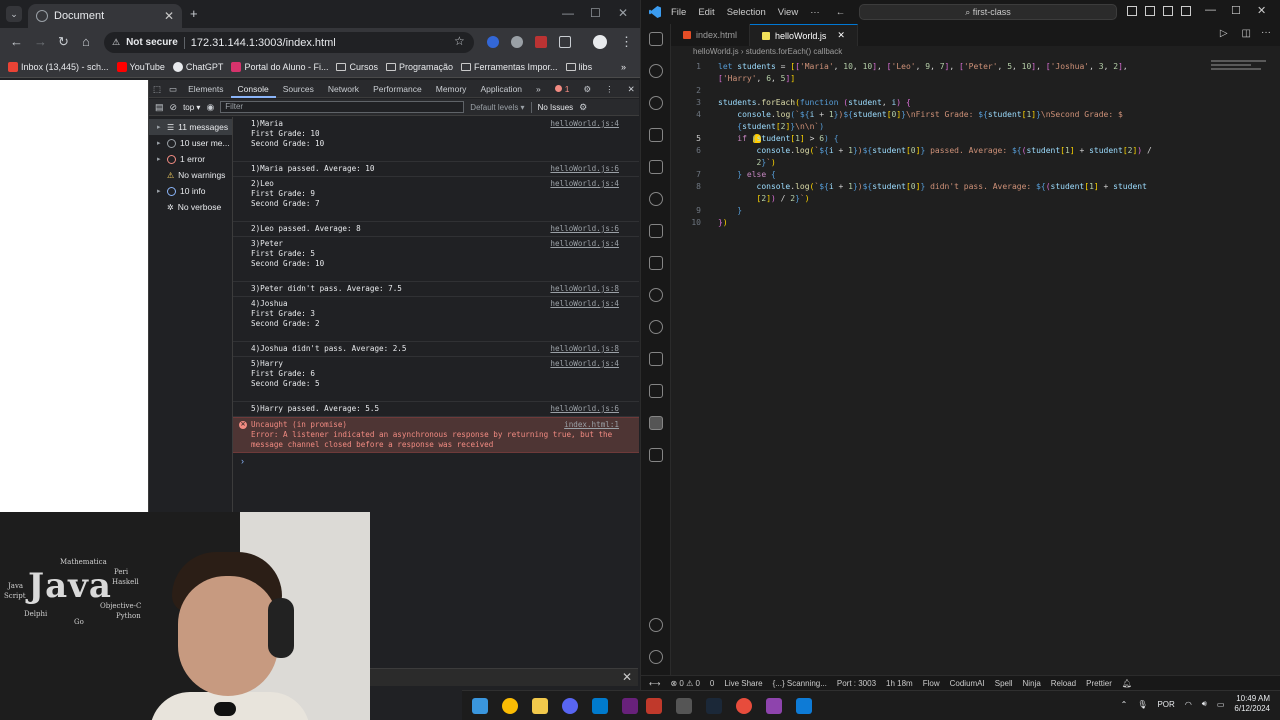 This screenshot has height=720, width=1280. What do you see at coordinates (1063, 683) in the screenshot?
I see `reload-status: Reload` at bounding box center [1063, 683].